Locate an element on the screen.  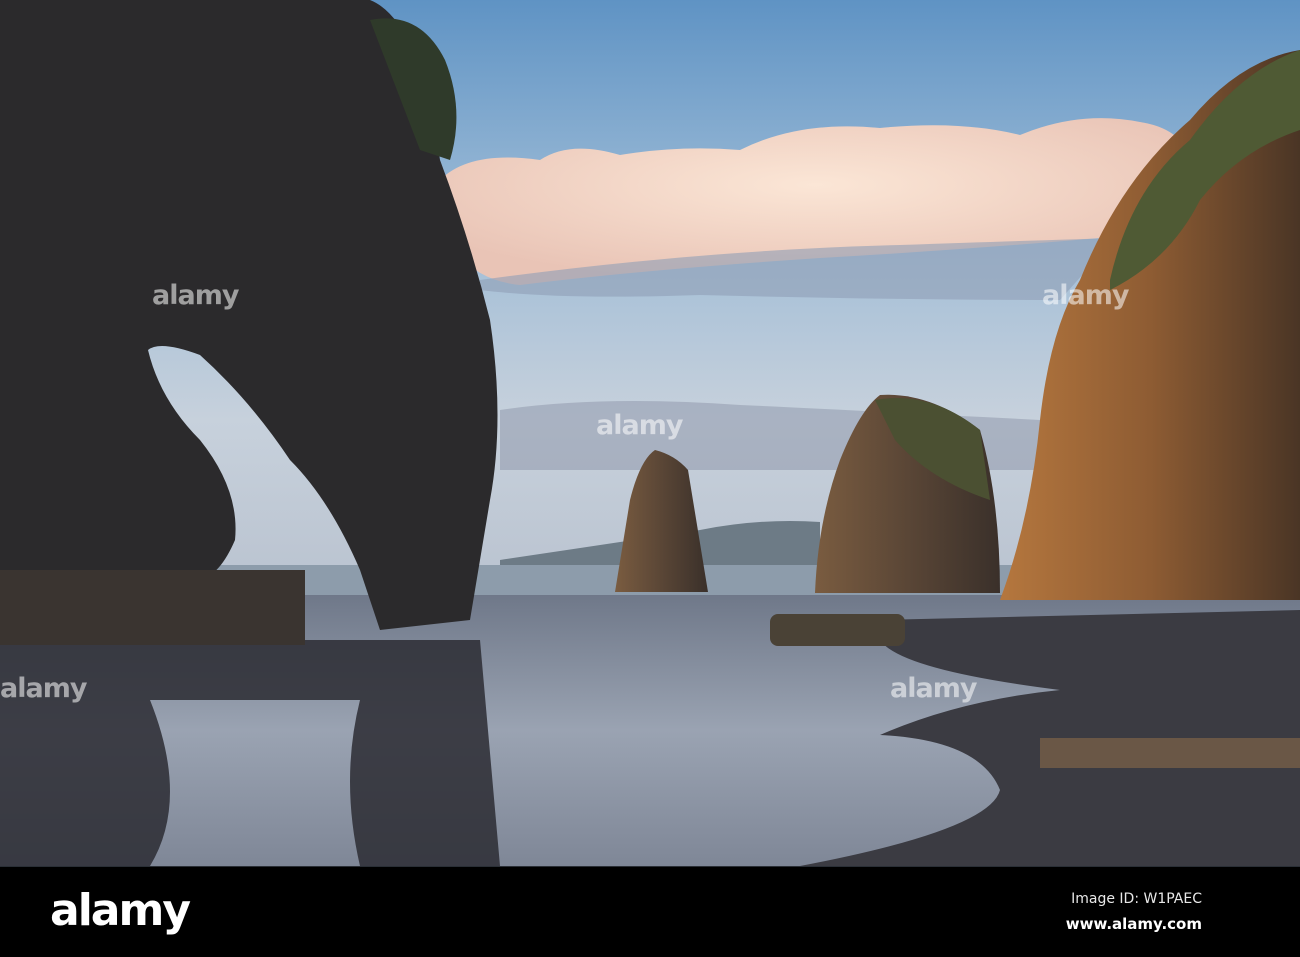
website-link: www.alamy.com is located at coordinates (1134, 924).